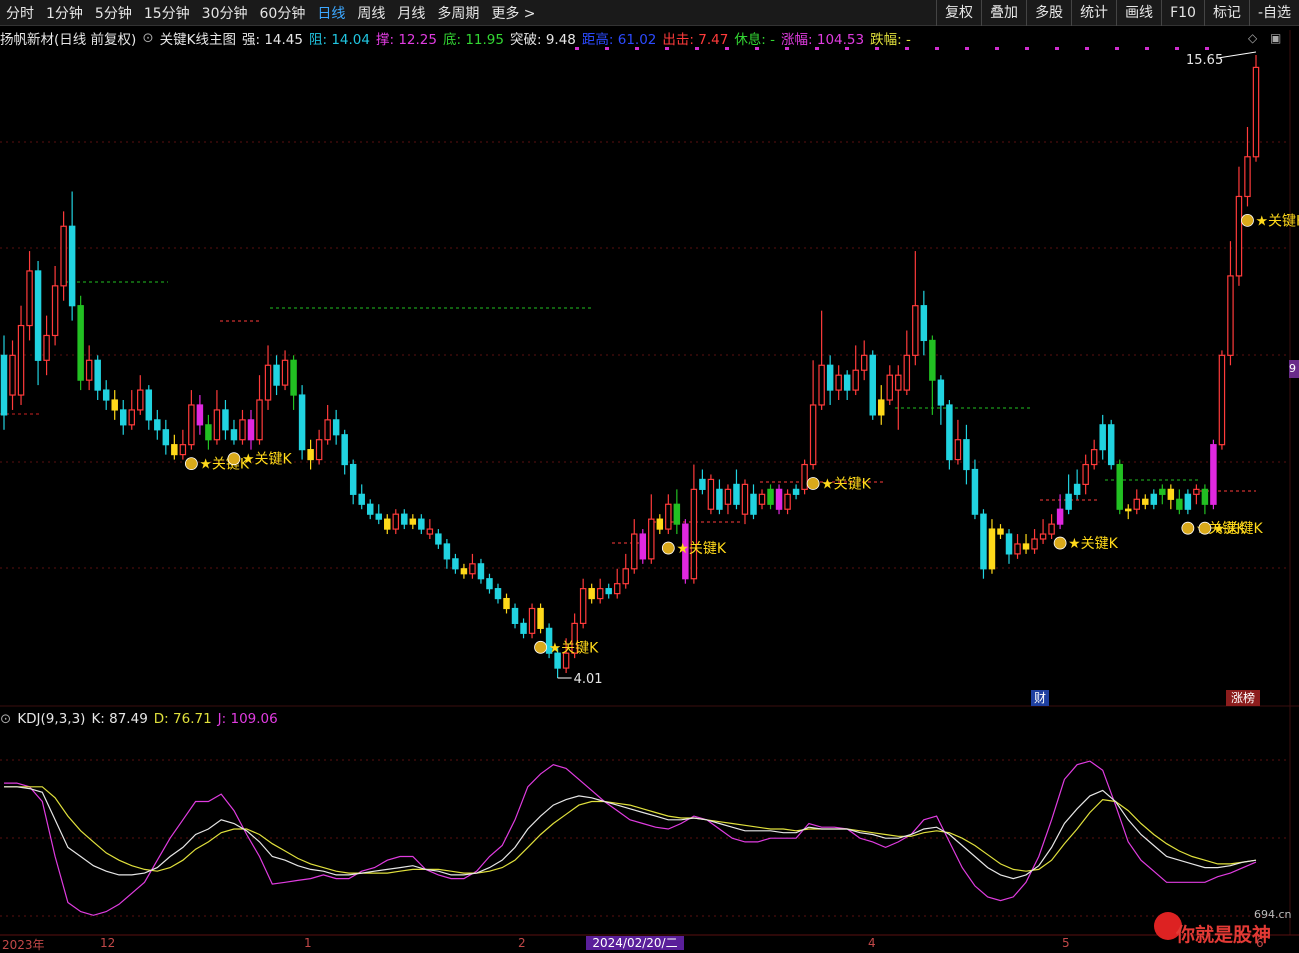 The width and height of the screenshot is (1299, 953). Describe the element at coordinates (23, 945) in the screenshot. I see `xaxis-label-0: 2023年` at that location.